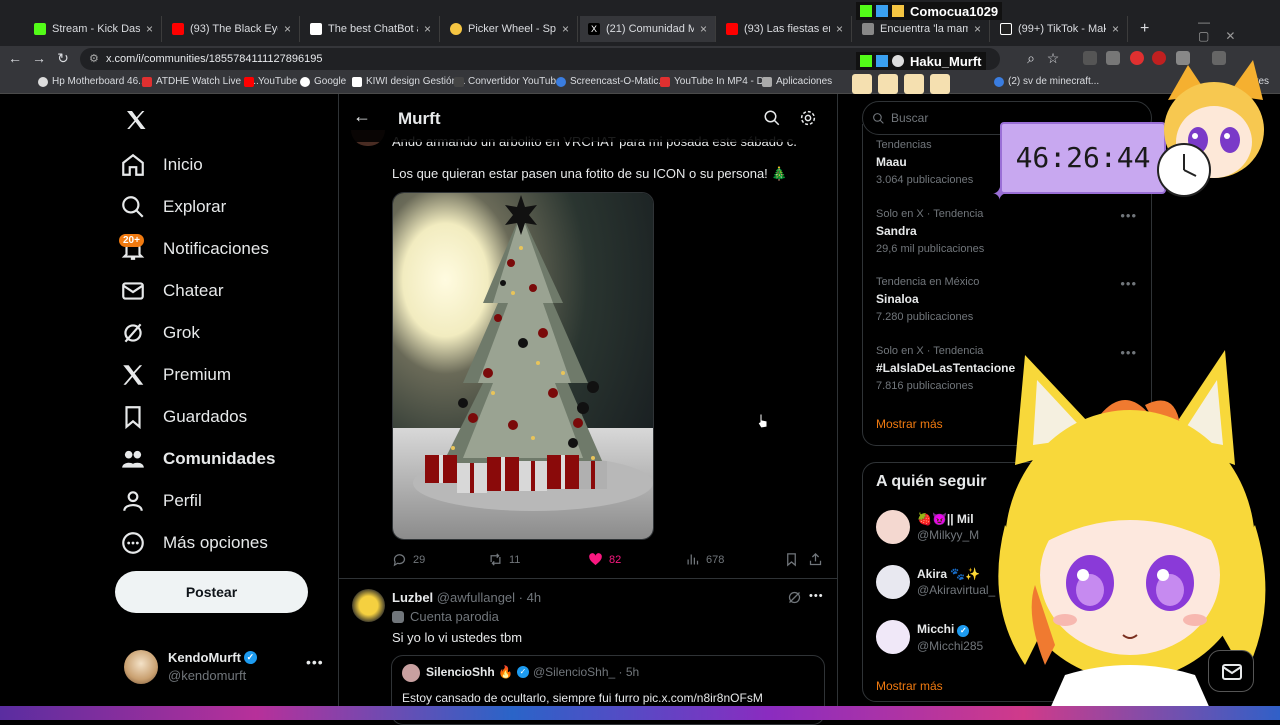 This screenshot has height=725, width=1280. Describe the element at coordinates (785, 29) in the screenshot. I see `browser-tab: (93) Las fiestas en México×` at that location.